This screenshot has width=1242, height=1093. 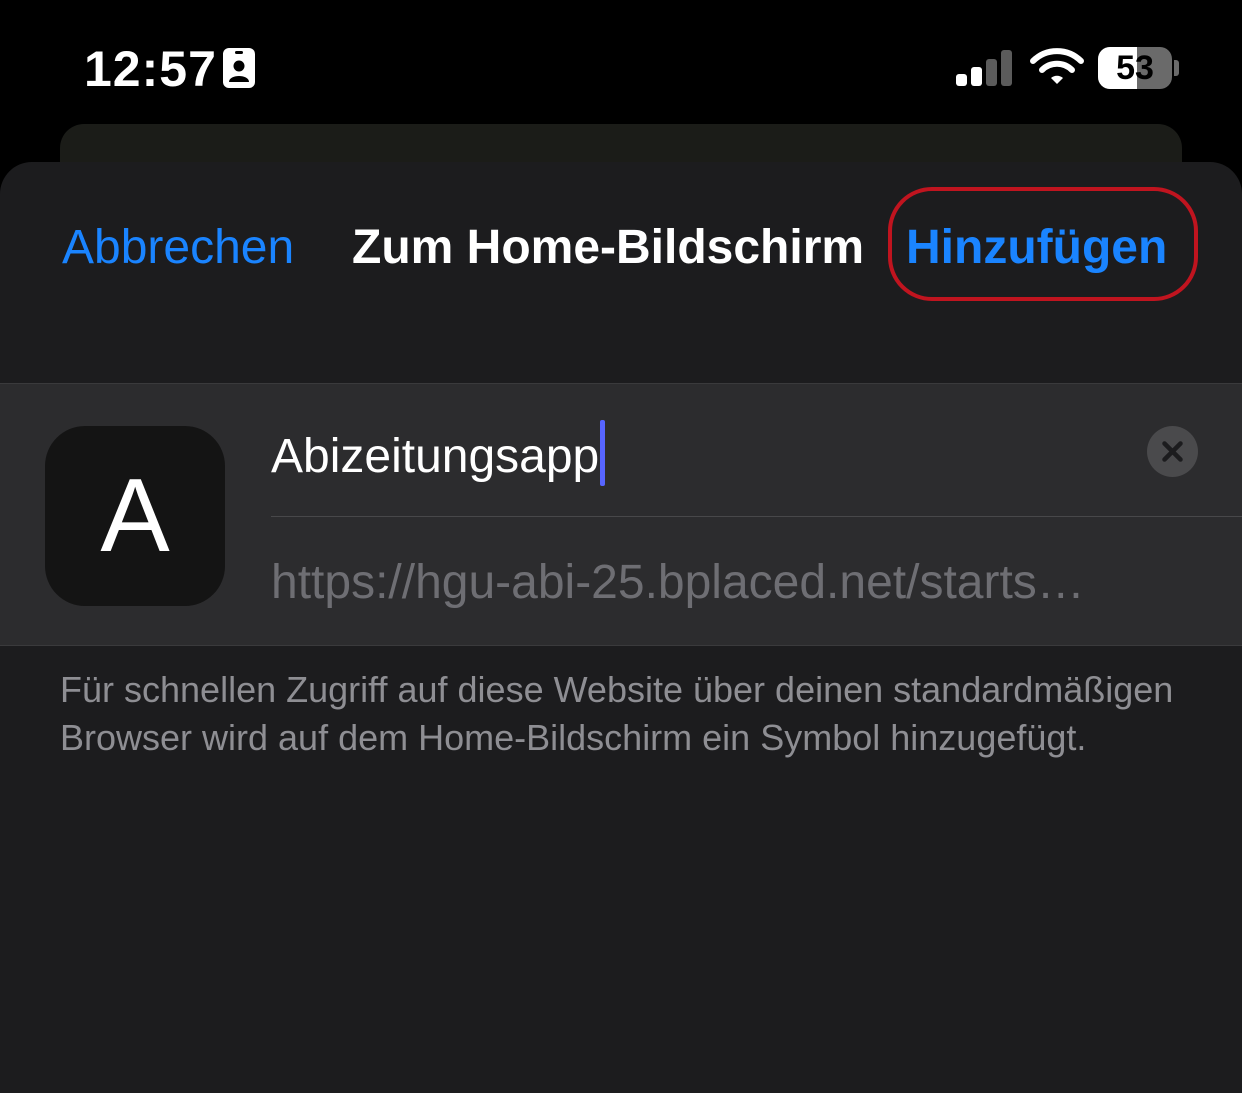 What do you see at coordinates (1176, 68) in the screenshot?
I see `battery-cap` at bounding box center [1176, 68].